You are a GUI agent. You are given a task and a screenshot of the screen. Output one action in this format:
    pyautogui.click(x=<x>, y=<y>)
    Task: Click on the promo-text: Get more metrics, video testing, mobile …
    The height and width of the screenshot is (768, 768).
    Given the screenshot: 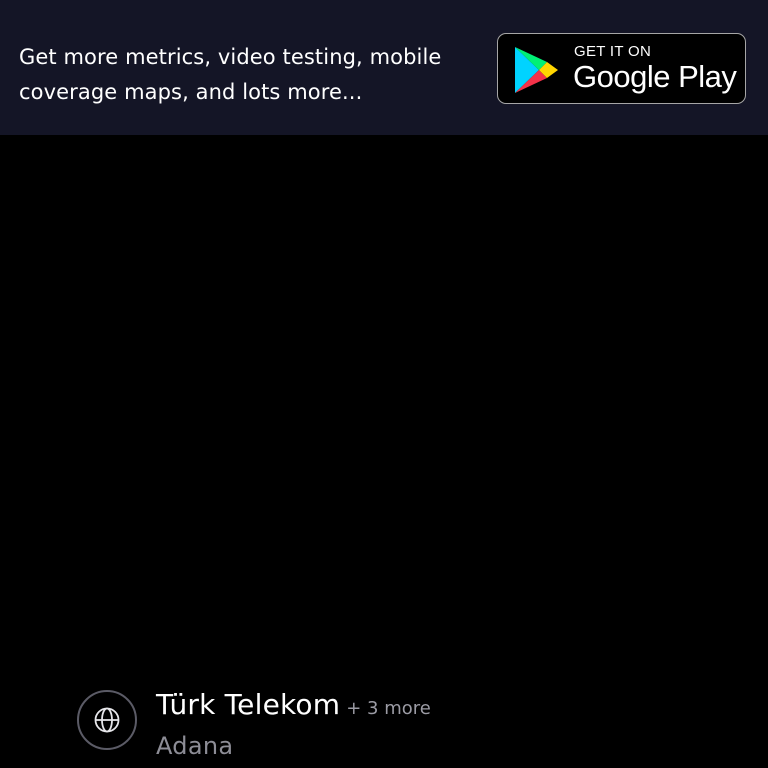 What is the action you would take?
    pyautogui.click(x=249, y=75)
    